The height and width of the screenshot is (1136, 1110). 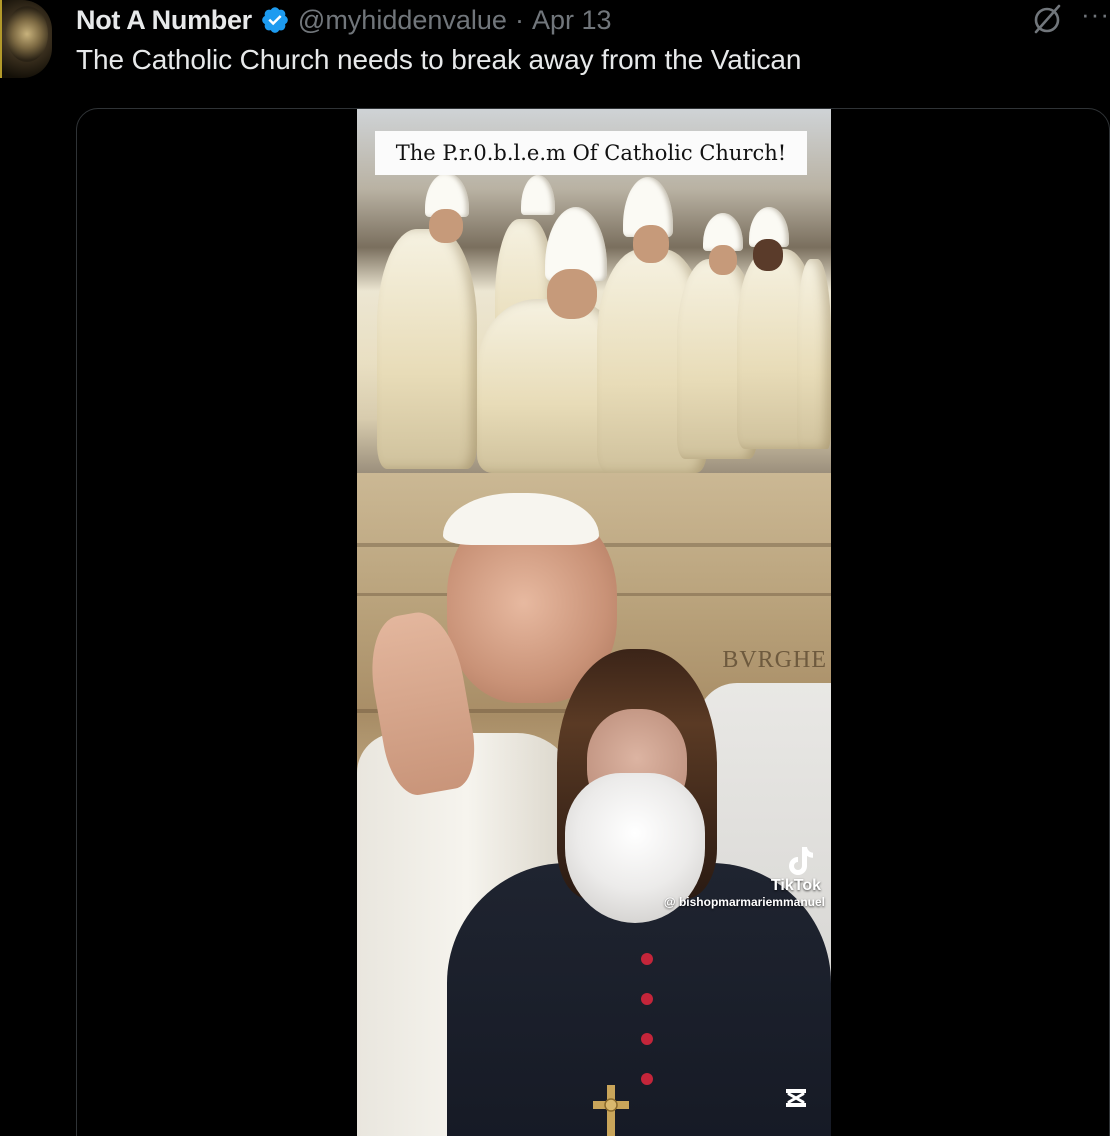 What do you see at coordinates (538, 195) in the screenshot?
I see `mitre` at bounding box center [538, 195].